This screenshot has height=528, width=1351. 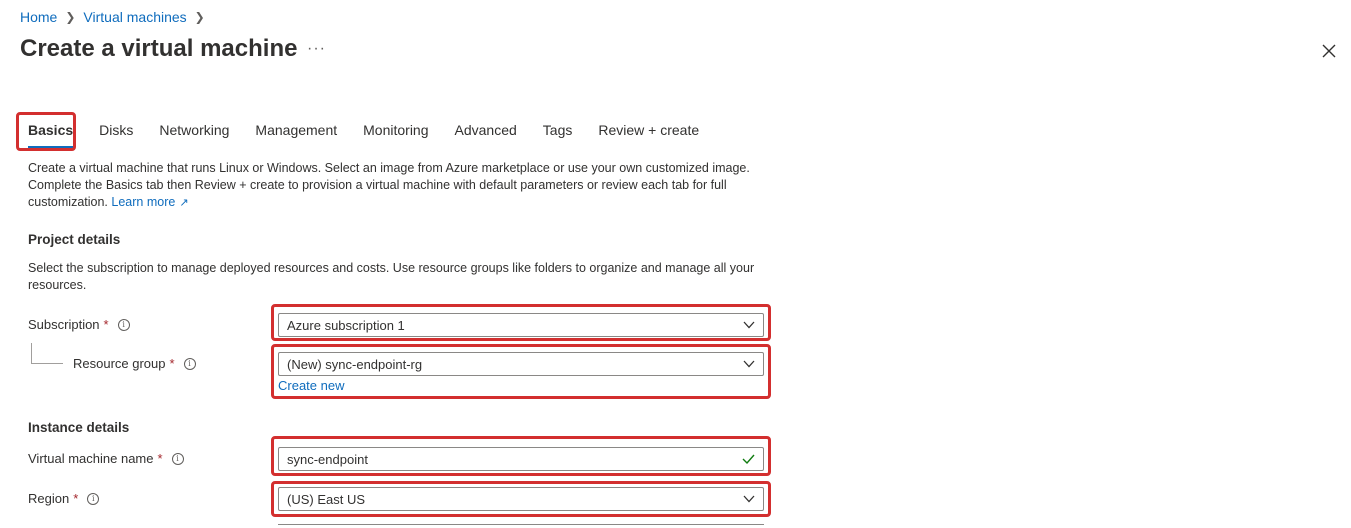 What do you see at coordinates (648, 132) in the screenshot?
I see `tab-review-create: Review + create` at bounding box center [648, 132].